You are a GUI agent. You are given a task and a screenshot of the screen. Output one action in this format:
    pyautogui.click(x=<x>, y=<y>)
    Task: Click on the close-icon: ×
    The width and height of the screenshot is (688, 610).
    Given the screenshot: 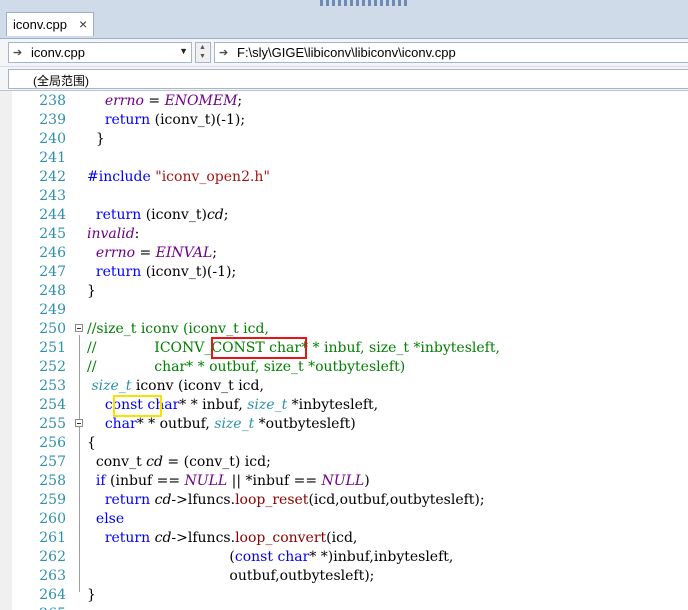 What is the action you would take?
    pyautogui.click(x=83, y=24)
    